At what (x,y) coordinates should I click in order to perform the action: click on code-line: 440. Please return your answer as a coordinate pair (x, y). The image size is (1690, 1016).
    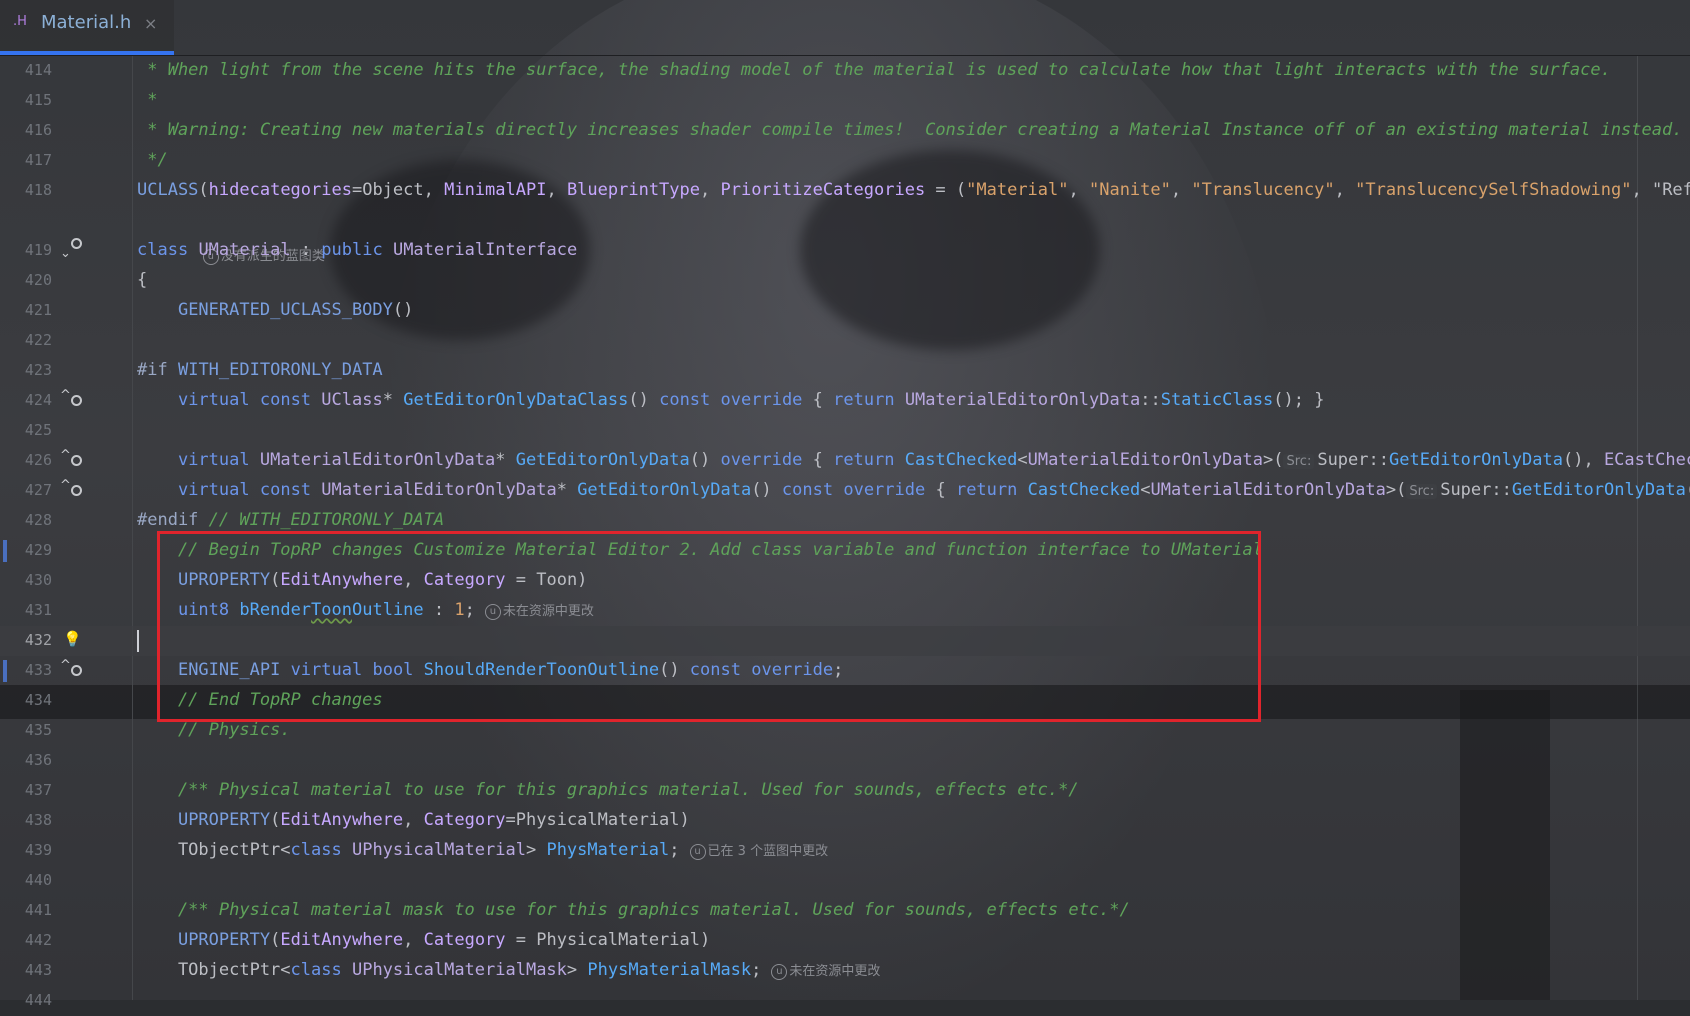
    Looking at the image, I should click on (845, 881).